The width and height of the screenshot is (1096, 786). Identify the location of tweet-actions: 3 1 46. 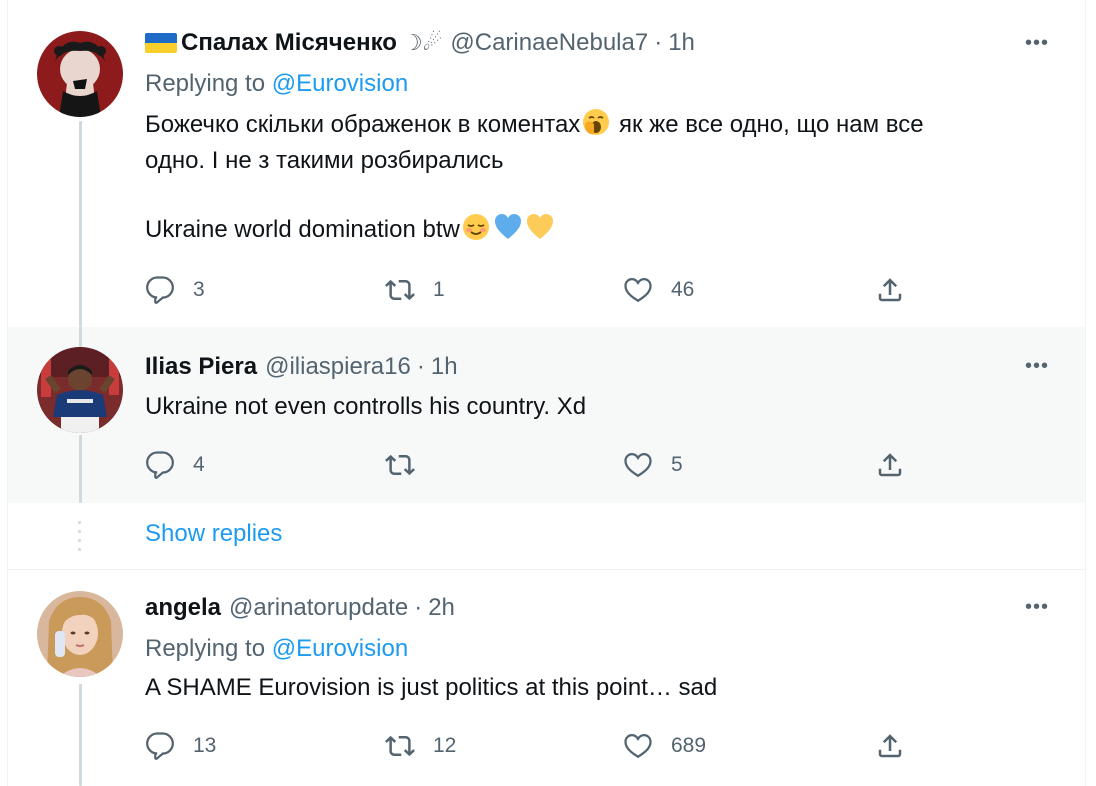
(535, 290).